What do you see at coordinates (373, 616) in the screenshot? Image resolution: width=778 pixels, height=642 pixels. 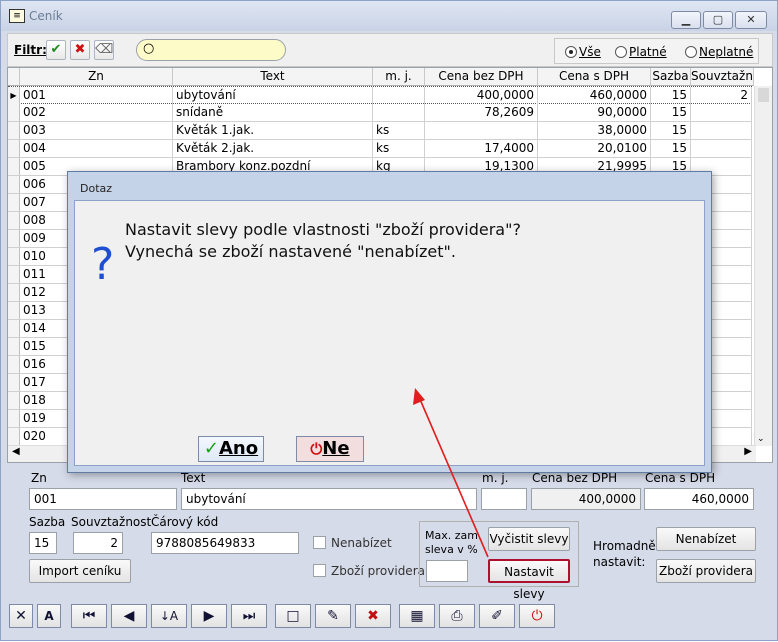 I see `delete-record-icon: ✖` at bounding box center [373, 616].